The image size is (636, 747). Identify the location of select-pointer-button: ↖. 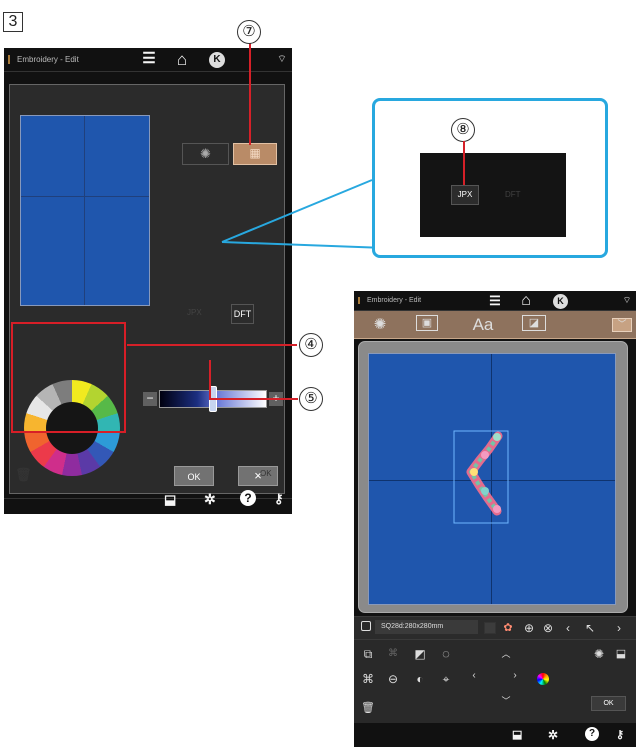
(590, 628).